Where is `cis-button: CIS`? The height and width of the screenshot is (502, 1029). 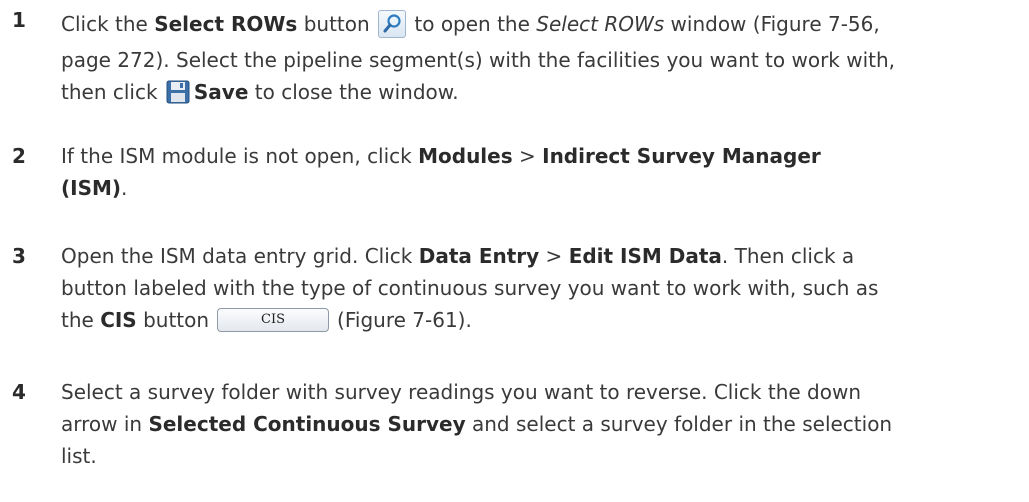 cis-button: CIS is located at coordinates (273, 320).